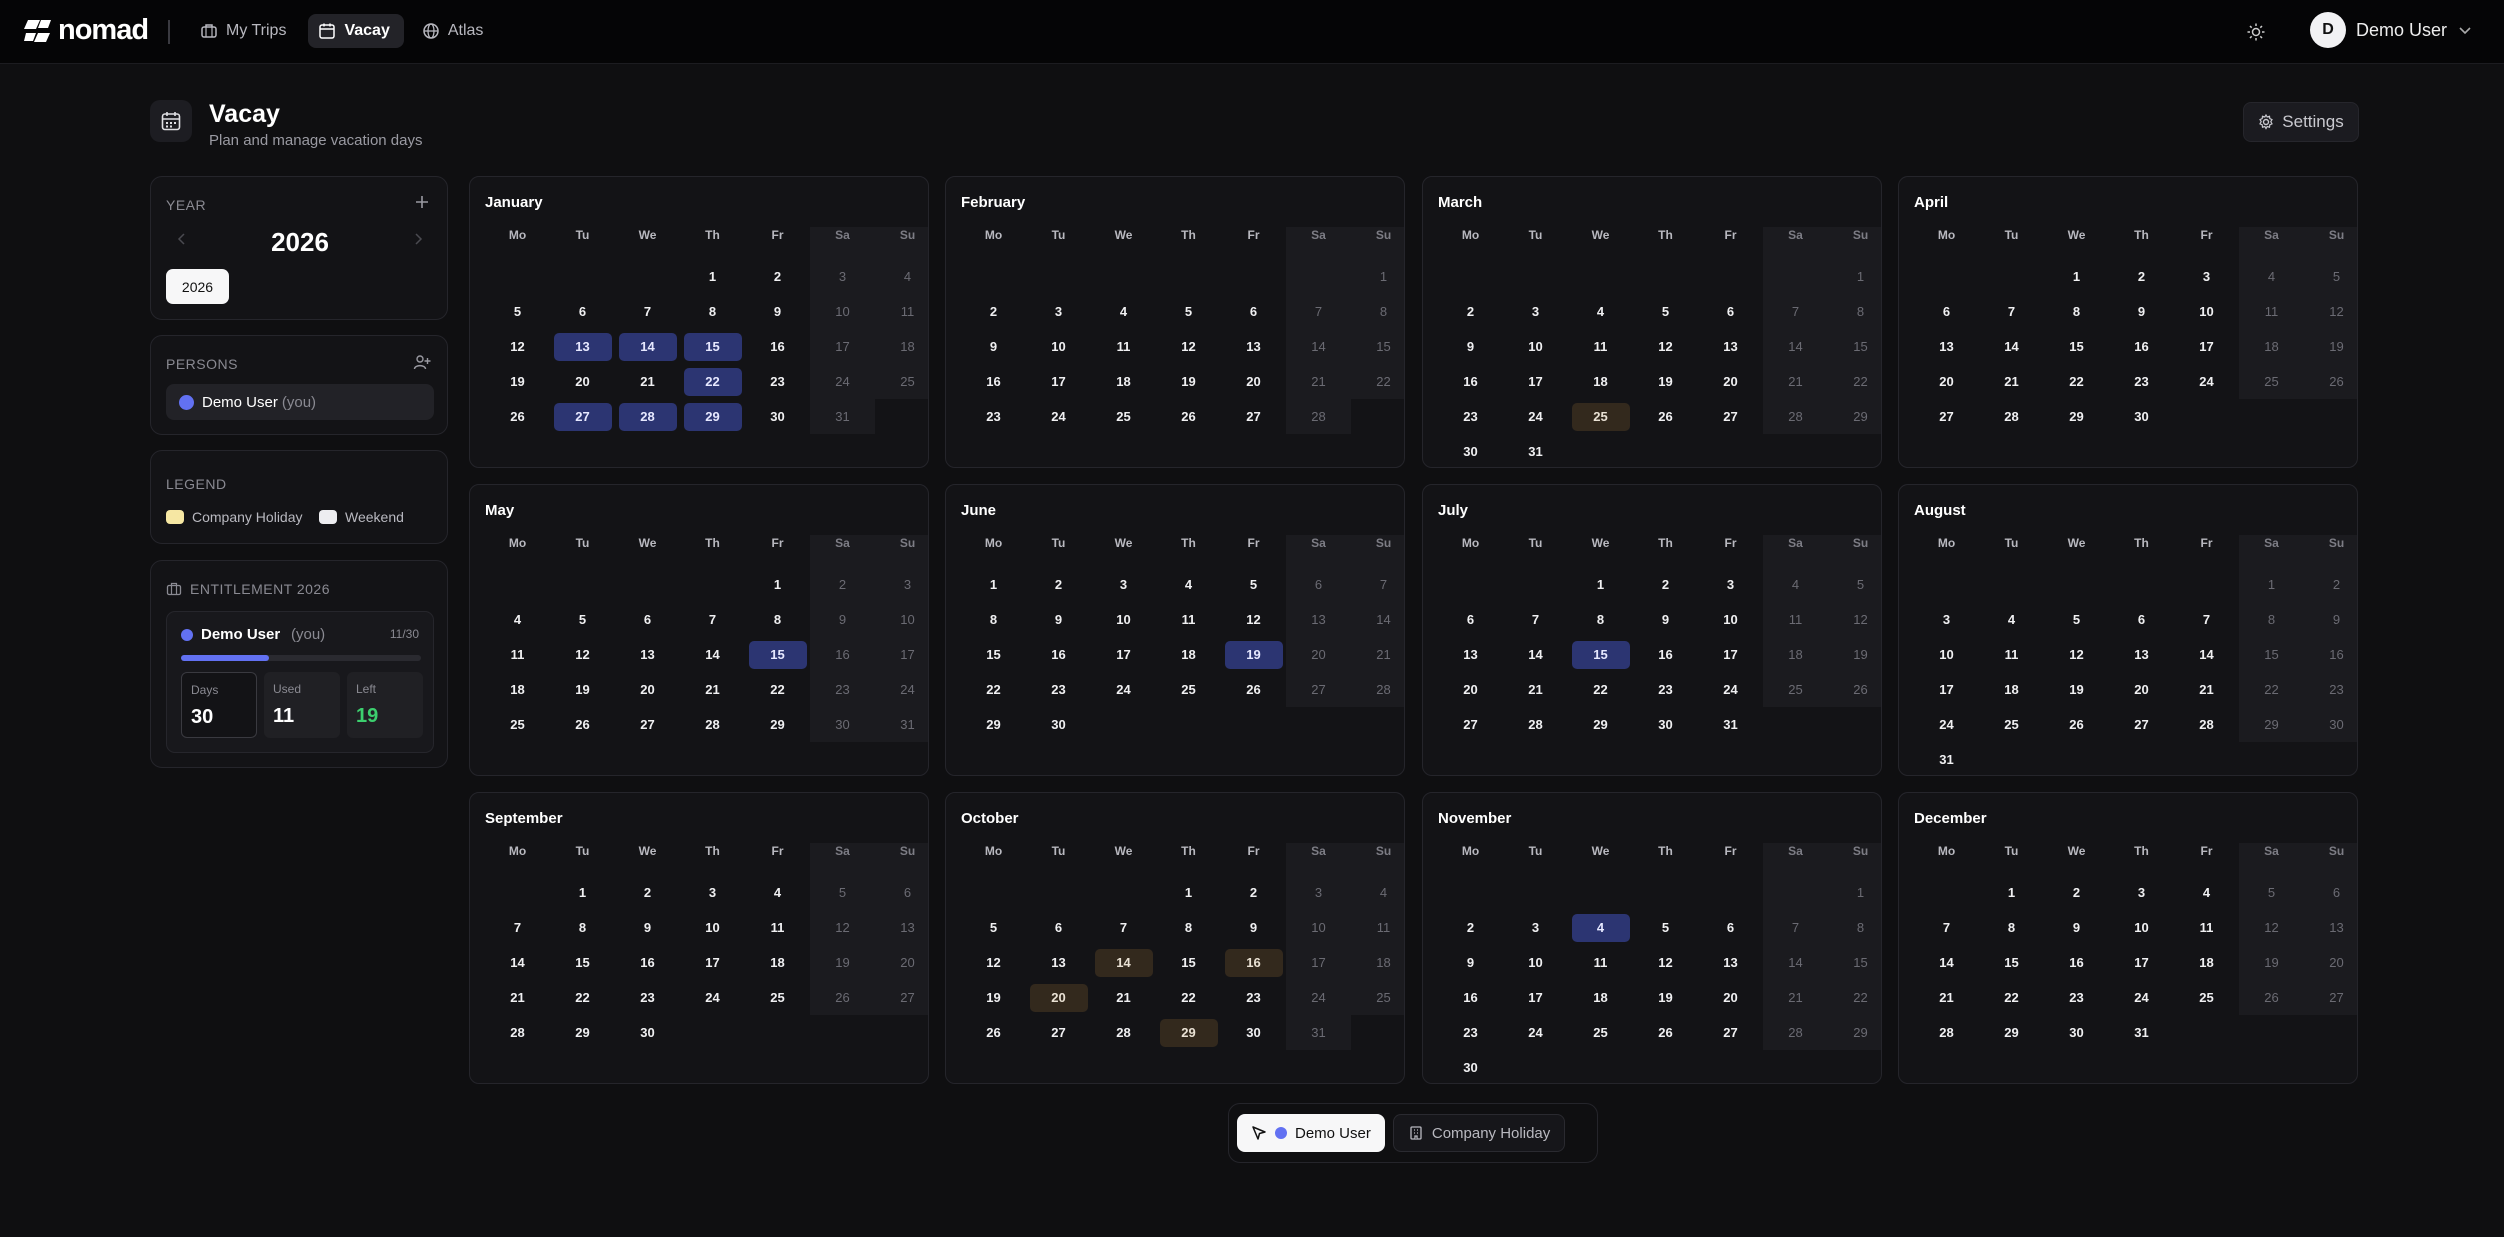 The width and height of the screenshot is (2504, 1237). Describe the element at coordinates (582, 962) in the screenshot. I see `day-cell: 15` at that location.